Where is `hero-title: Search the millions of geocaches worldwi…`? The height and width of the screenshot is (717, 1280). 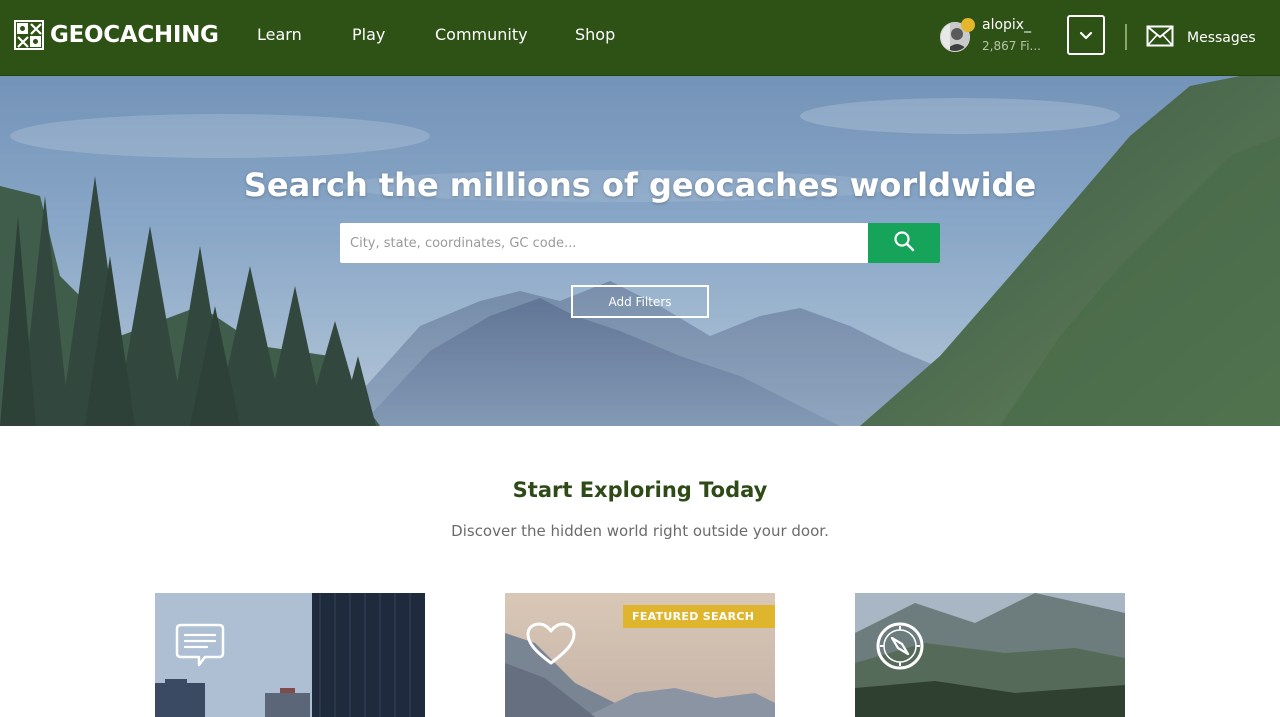 hero-title: Search the millions of geocaches worldwi… is located at coordinates (640, 185).